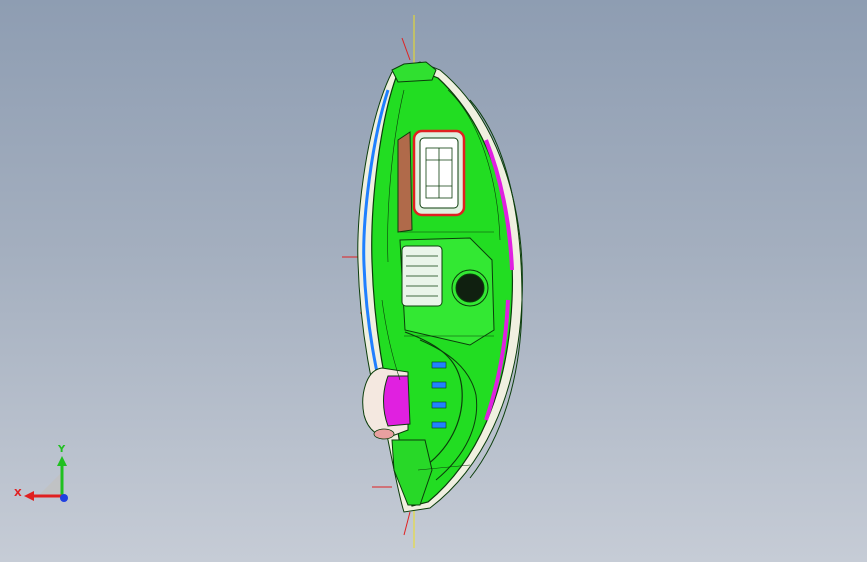 The width and height of the screenshot is (867, 562). I want to click on triad-x-label: X, so click(18, 493).